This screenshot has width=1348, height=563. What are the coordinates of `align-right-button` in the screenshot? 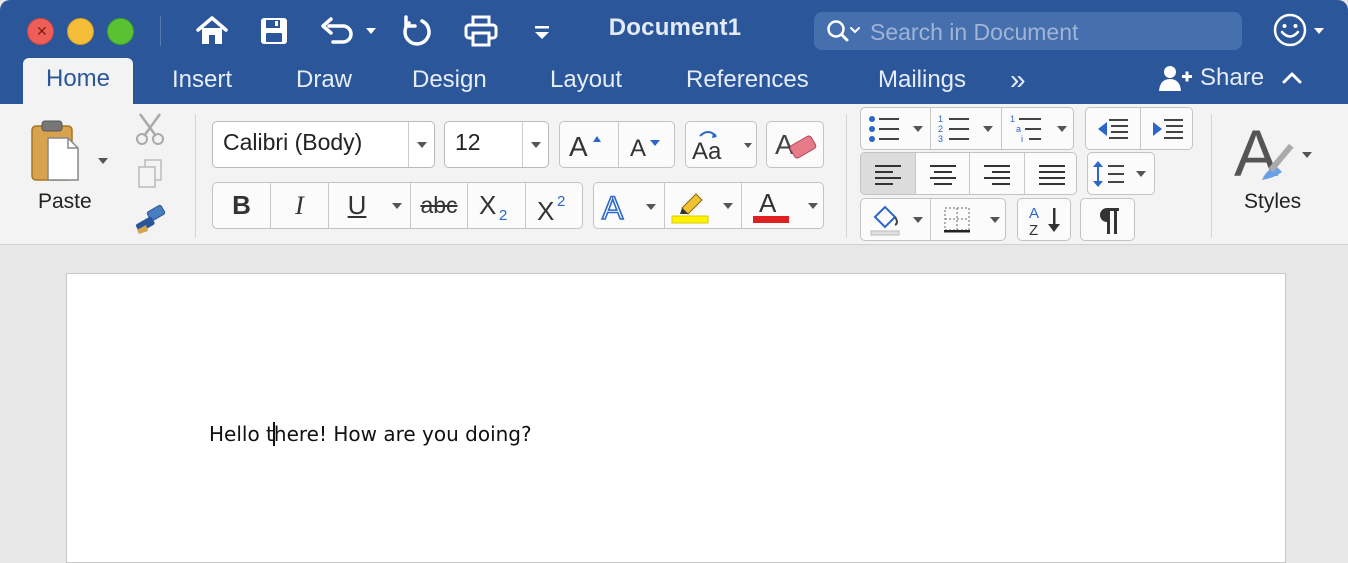 It's located at (997, 173).